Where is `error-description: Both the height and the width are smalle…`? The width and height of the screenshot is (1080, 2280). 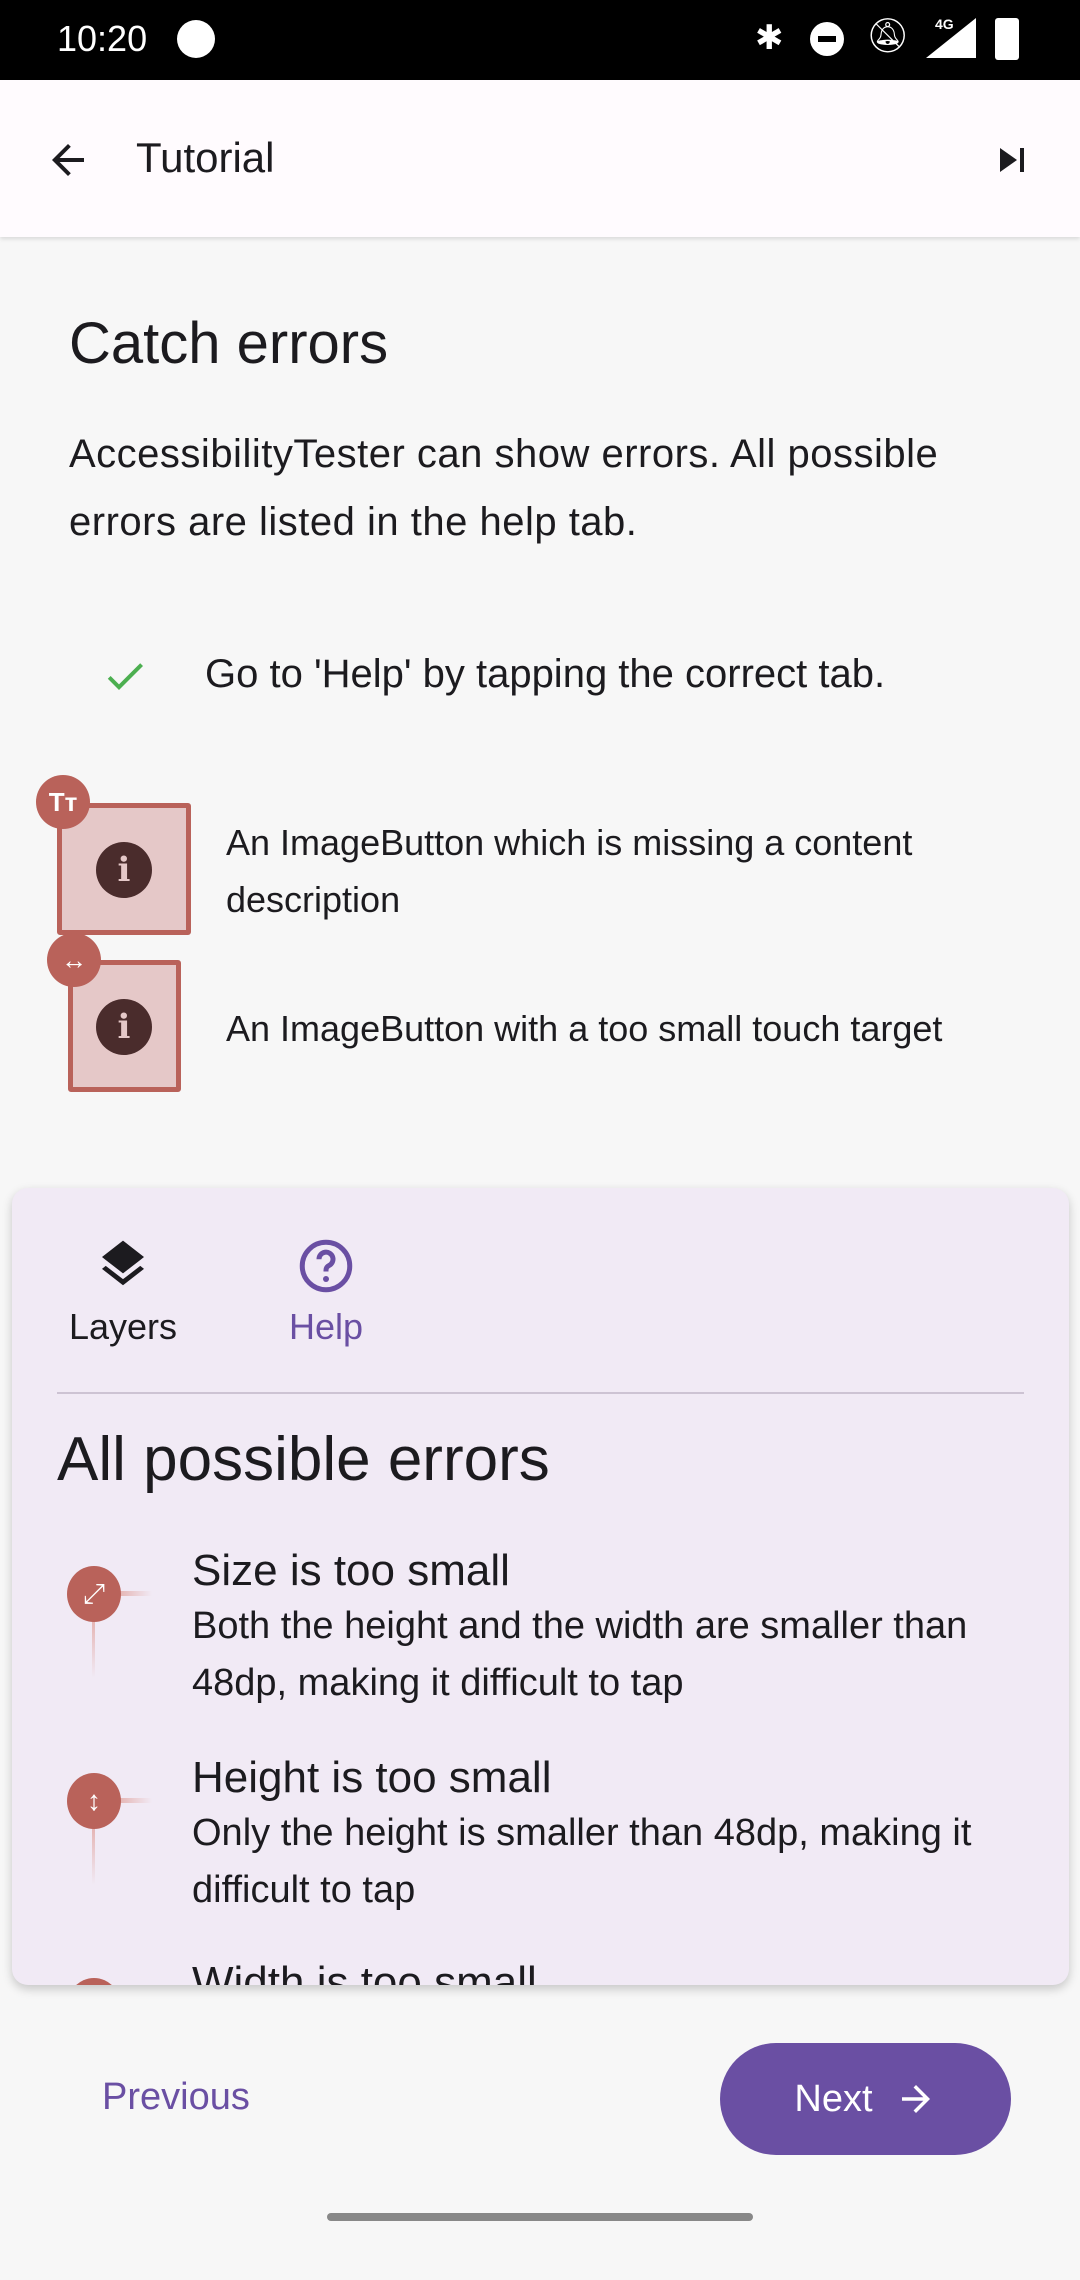
error-description: Both the height and the width are smalle… is located at coordinates (580, 1654).